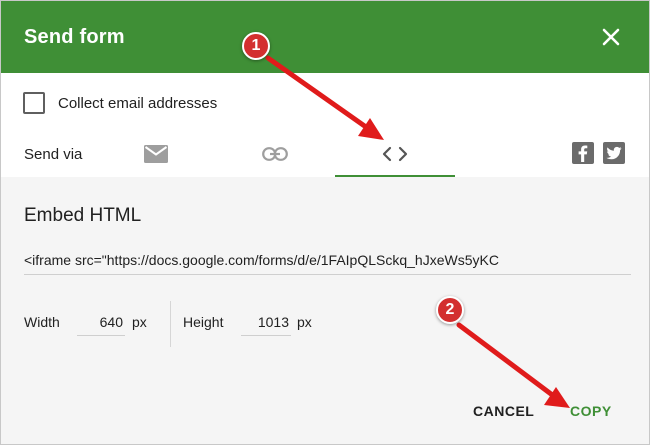 The width and height of the screenshot is (650, 445). What do you see at coordinates (170, 324) in the screenshot?
I see `dimension-divider` at bounding box center [170, 324].